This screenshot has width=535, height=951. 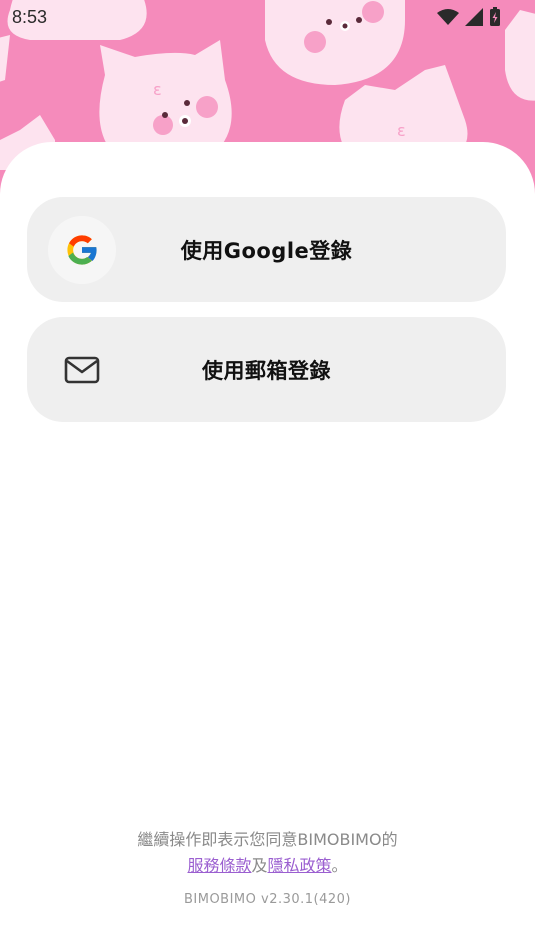 I want to click on google-icon, so click(x=82, y=250).